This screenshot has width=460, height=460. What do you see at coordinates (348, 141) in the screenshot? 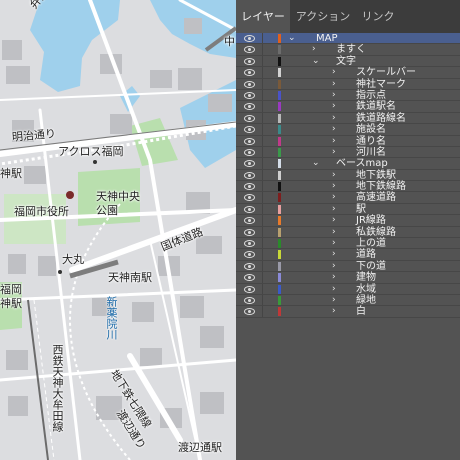
I see `layer-row: › 通り名` at bounding box center [348, 141].